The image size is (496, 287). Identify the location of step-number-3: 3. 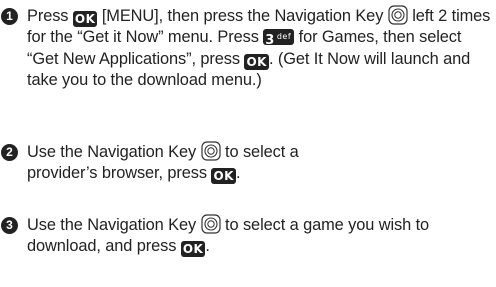
(9, 225).